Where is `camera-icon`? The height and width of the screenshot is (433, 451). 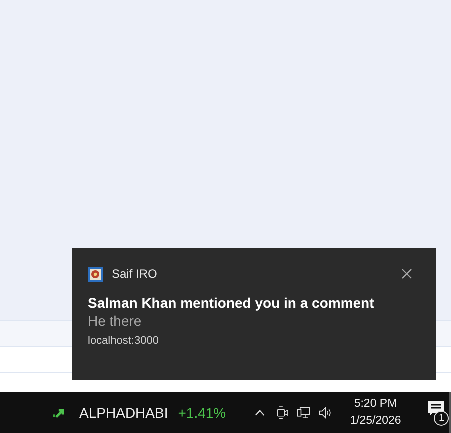 camera-icon is located at coordinates (283, 412).